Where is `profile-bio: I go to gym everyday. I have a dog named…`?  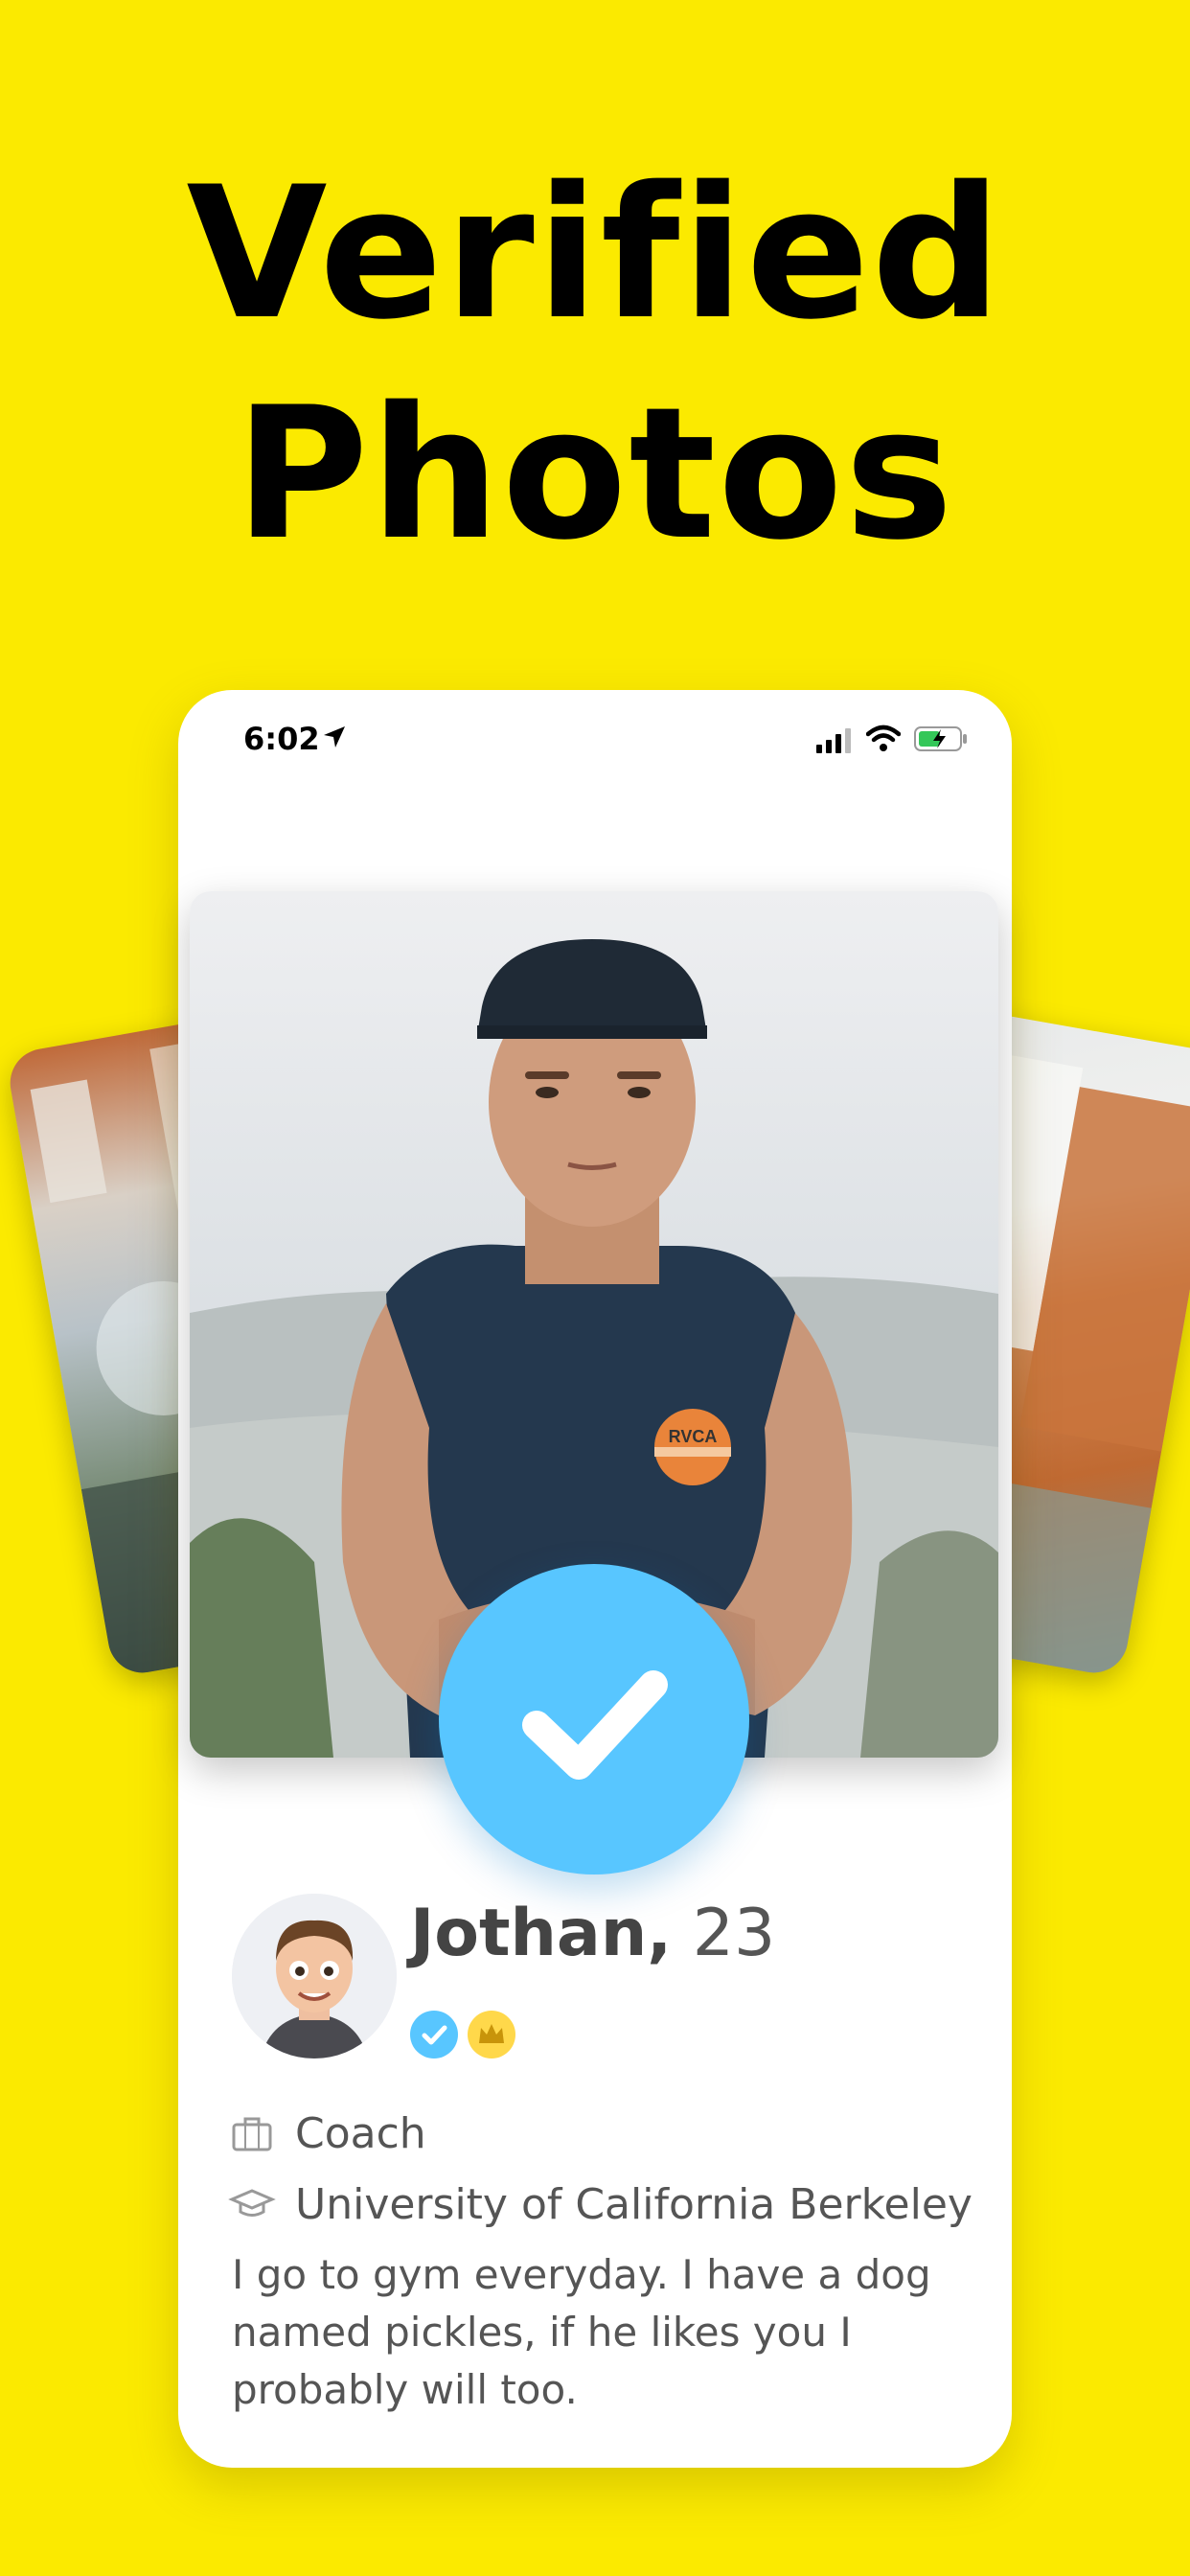 profile-bio: I go to gym everyday. I have a dog named… is located at coordinates (581, 2332).